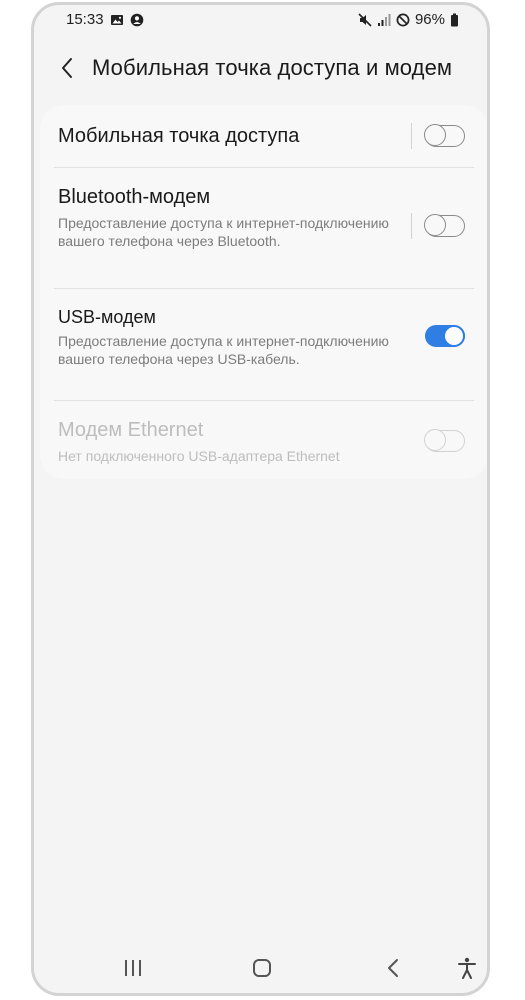  I want to click on status-right: 96%, so click(408, 19).